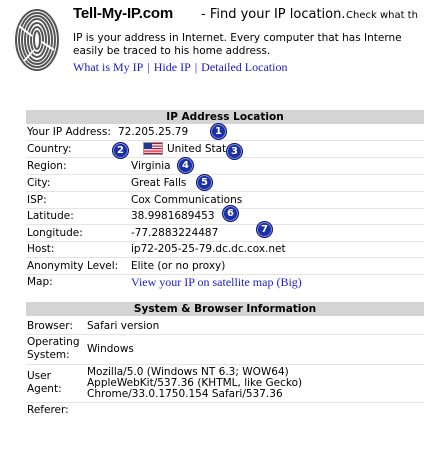 Image resolution: width=426 pixels, height=473 pixels. I want to click on host-value: ip72-205-25-79.dc.dc.cox.net, so click(208, 249).